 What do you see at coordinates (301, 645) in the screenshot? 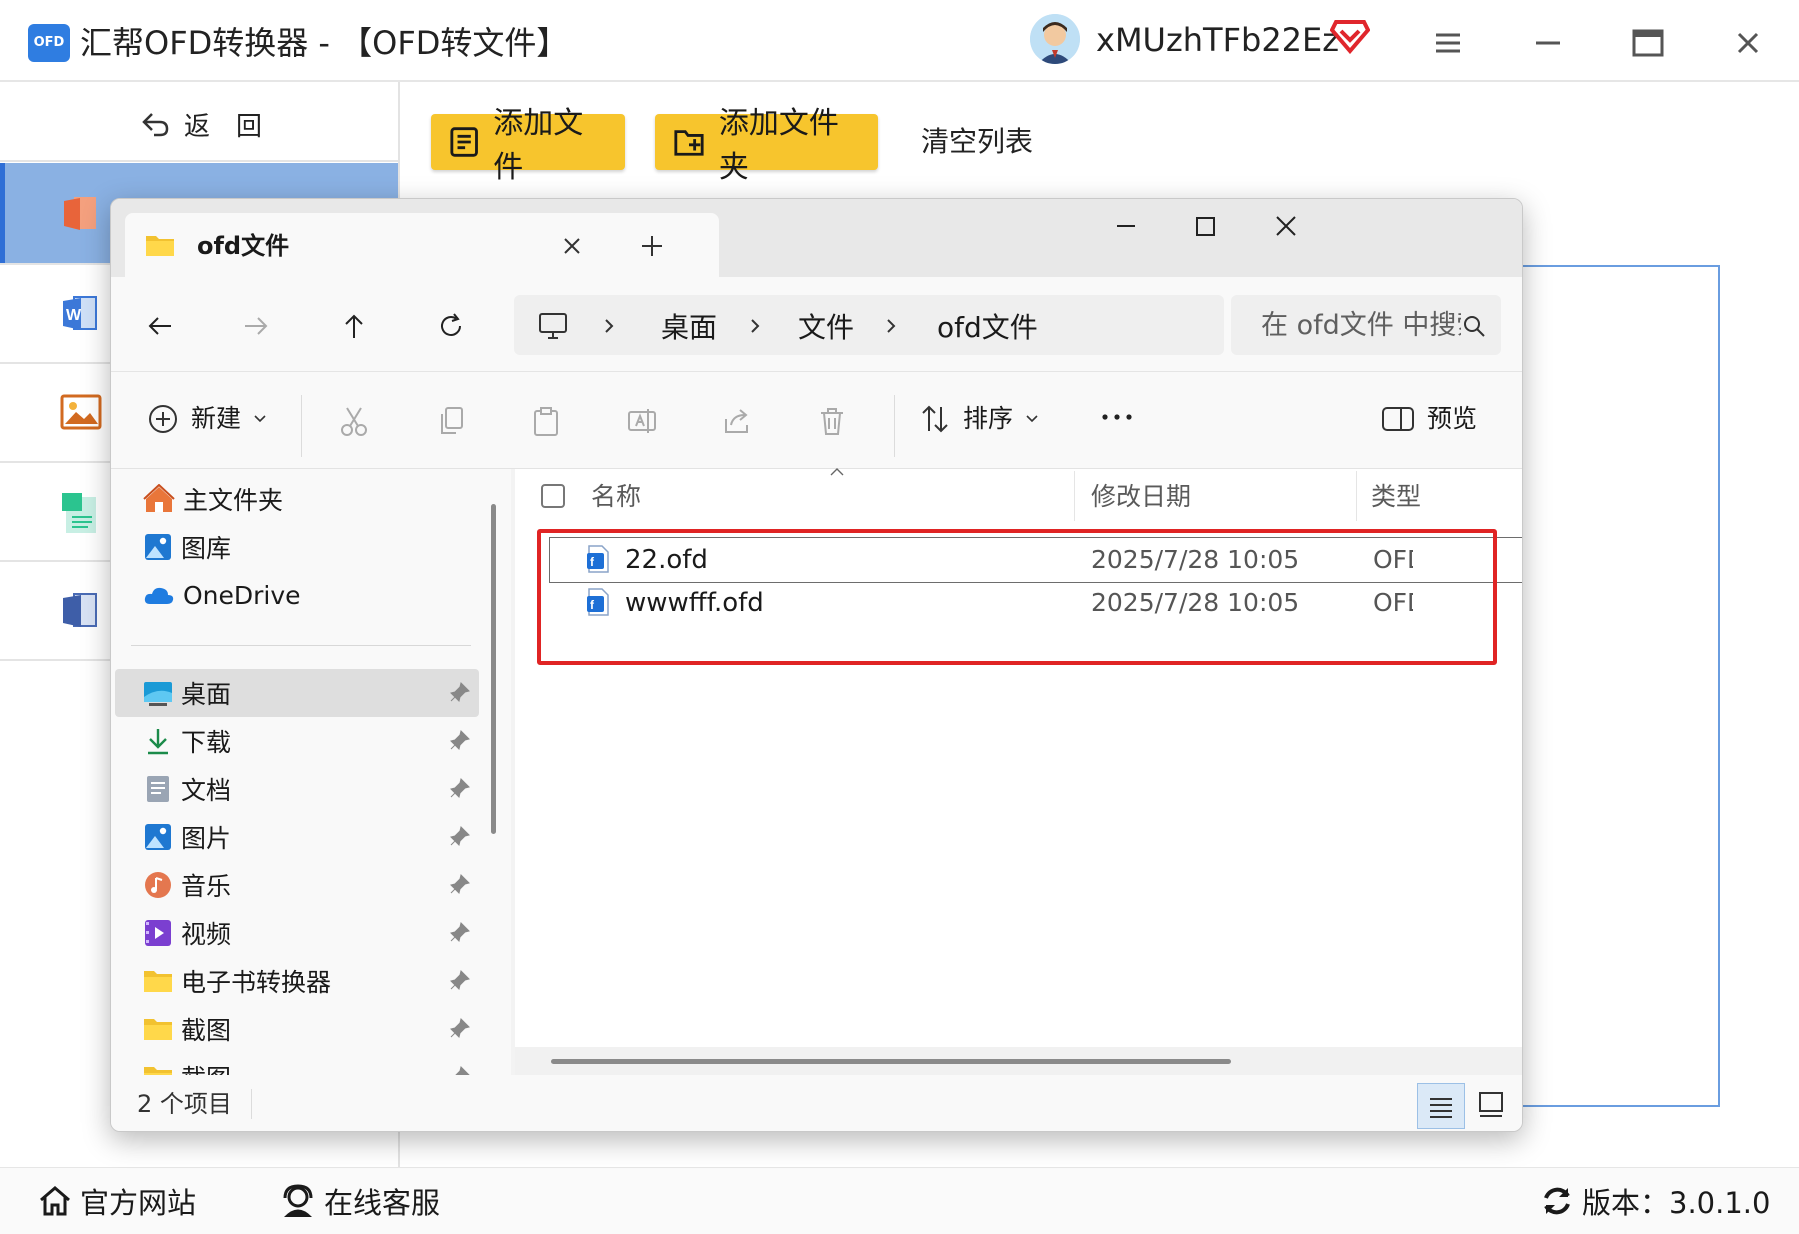
I see `nav-divider` at bounding box center [301, 645].